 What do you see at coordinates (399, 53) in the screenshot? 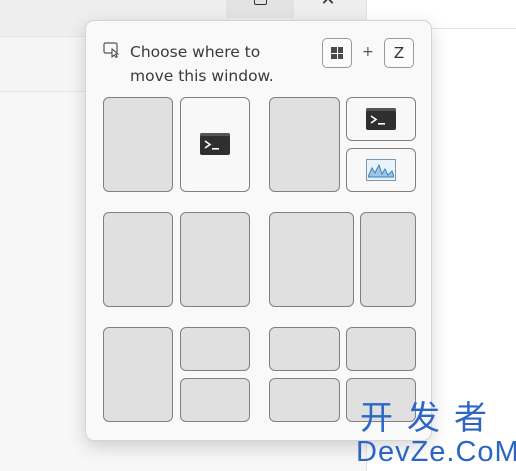
I see `z-key: Z` at bounding box center [399, 53].